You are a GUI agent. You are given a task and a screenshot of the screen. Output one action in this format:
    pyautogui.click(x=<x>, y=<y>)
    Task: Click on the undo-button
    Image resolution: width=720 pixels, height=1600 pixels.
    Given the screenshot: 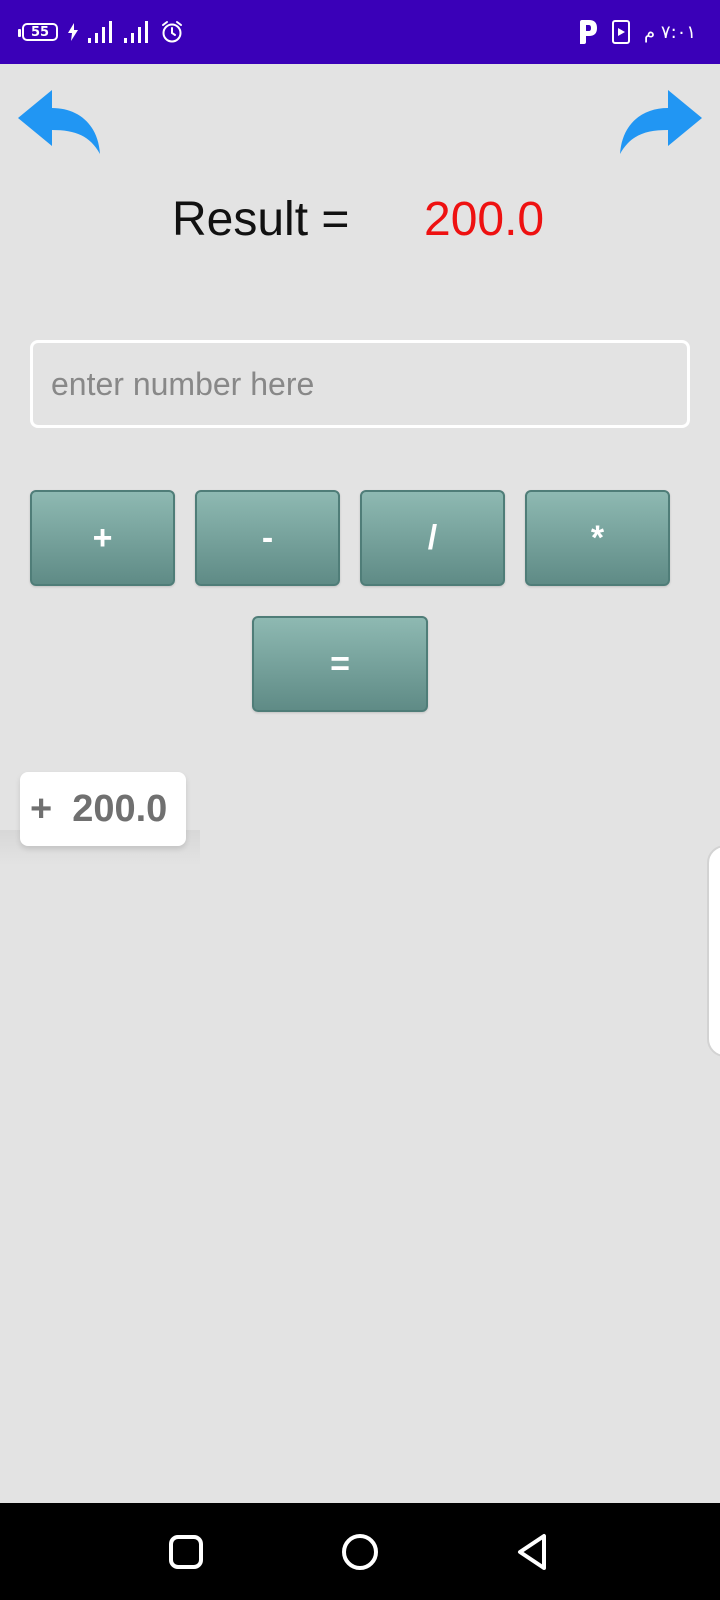 What is the action you would take?
    pyautogui.click(x=60, y=123)
    